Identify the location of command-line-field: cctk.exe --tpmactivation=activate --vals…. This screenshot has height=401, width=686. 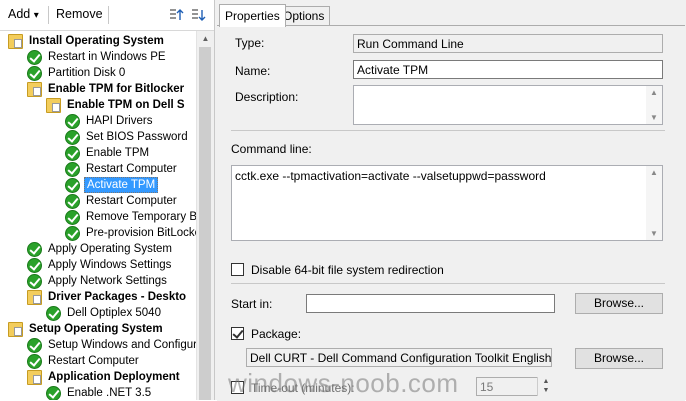
(447, 203).